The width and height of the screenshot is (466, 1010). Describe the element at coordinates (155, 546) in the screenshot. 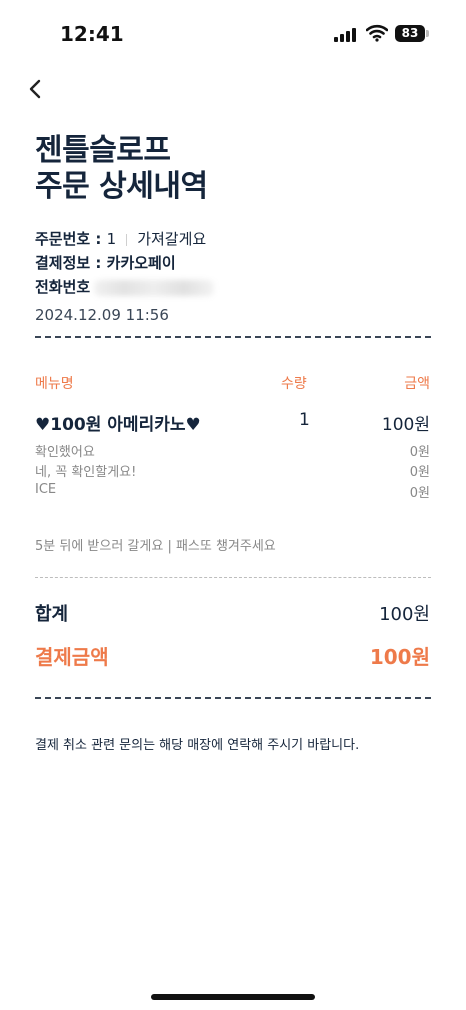

I see `request-note: 5분 뒤에 받으러 갈게요 | 패스또 챙겨주세요` at that location.